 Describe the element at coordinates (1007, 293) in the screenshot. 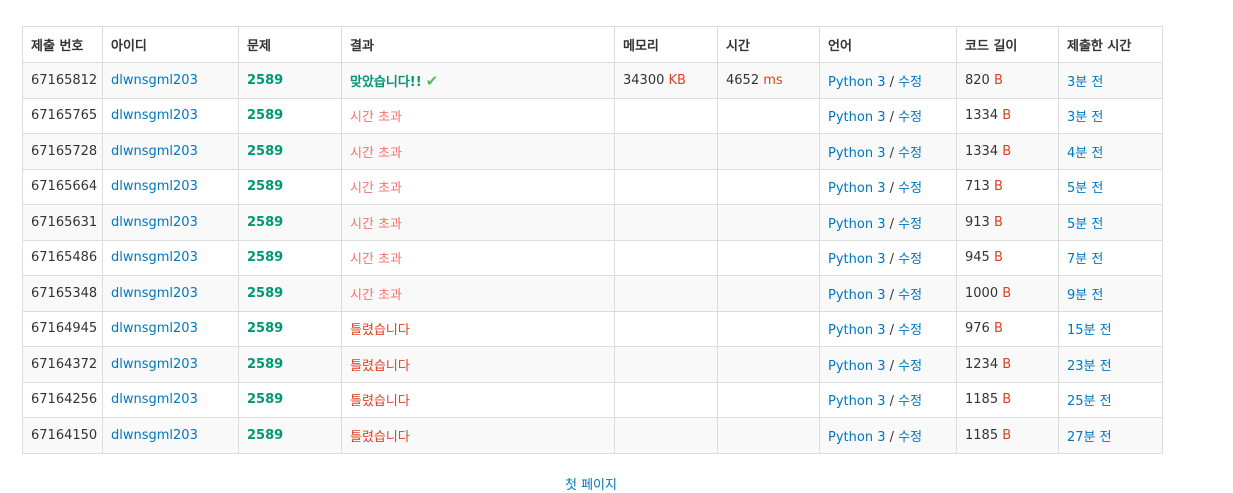

I see `code-length-unit: B` at that location.